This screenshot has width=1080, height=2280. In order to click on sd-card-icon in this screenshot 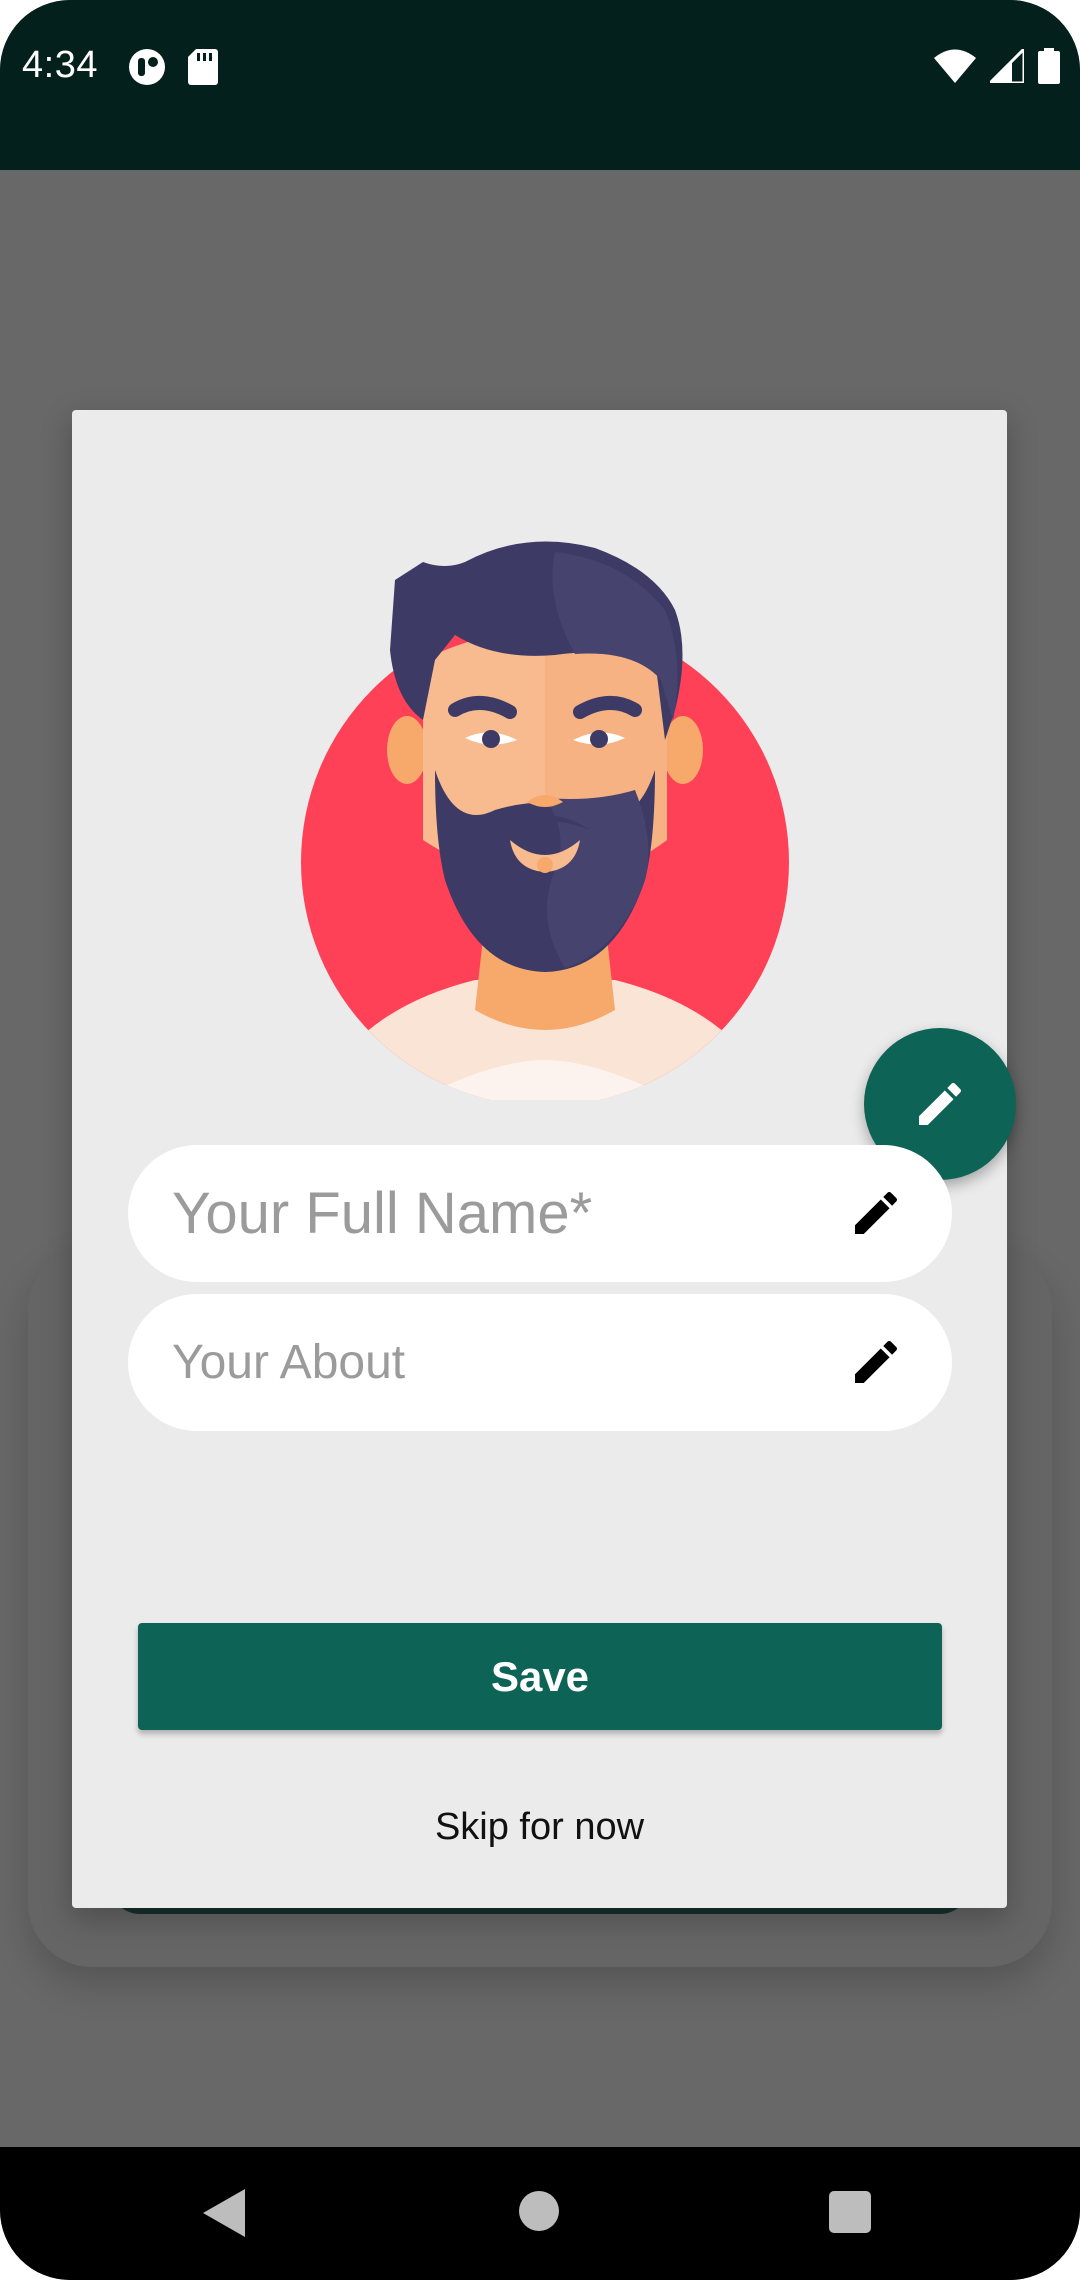, I will do `click(203, 67)`.